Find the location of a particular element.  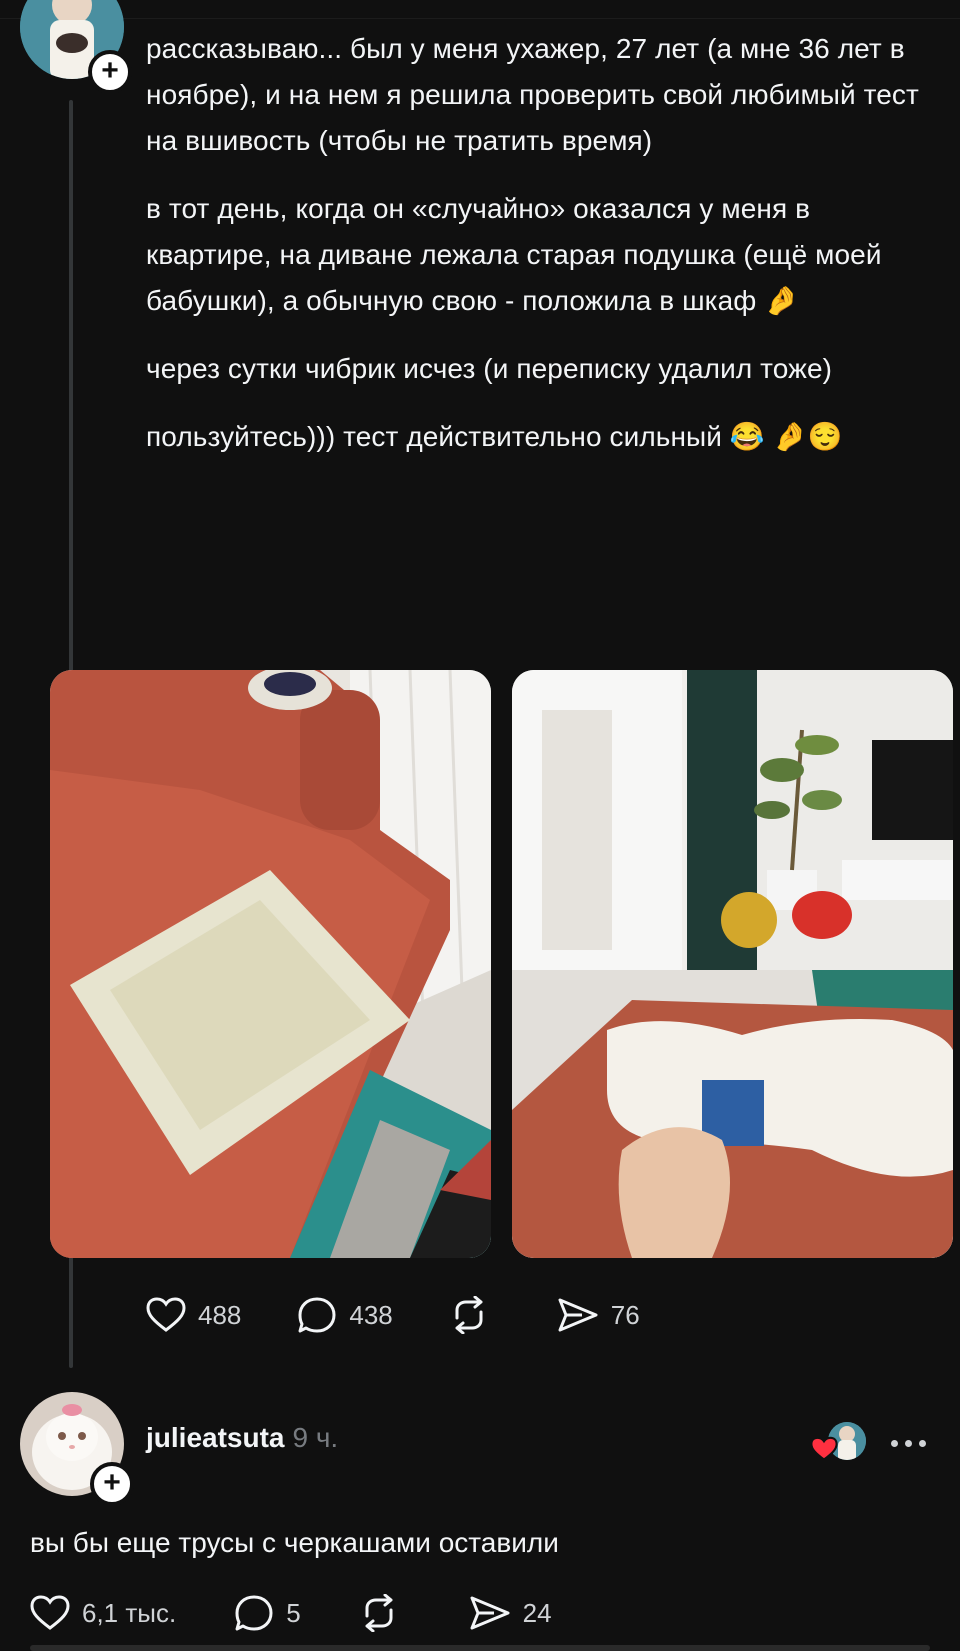

reply-header: julieatsuta 9 ч. is located at coordinates (242, 1438).